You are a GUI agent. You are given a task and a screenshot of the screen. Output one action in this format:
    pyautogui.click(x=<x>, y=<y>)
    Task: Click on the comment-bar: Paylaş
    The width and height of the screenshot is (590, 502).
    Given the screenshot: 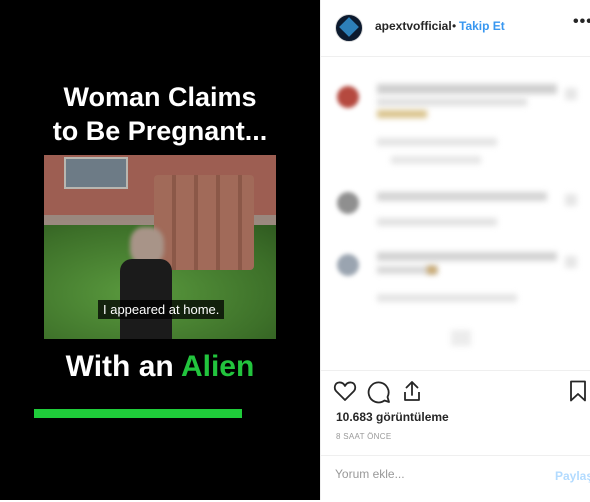 What is the action you would take?
    pyautogui.click(x=455, y=478)
    